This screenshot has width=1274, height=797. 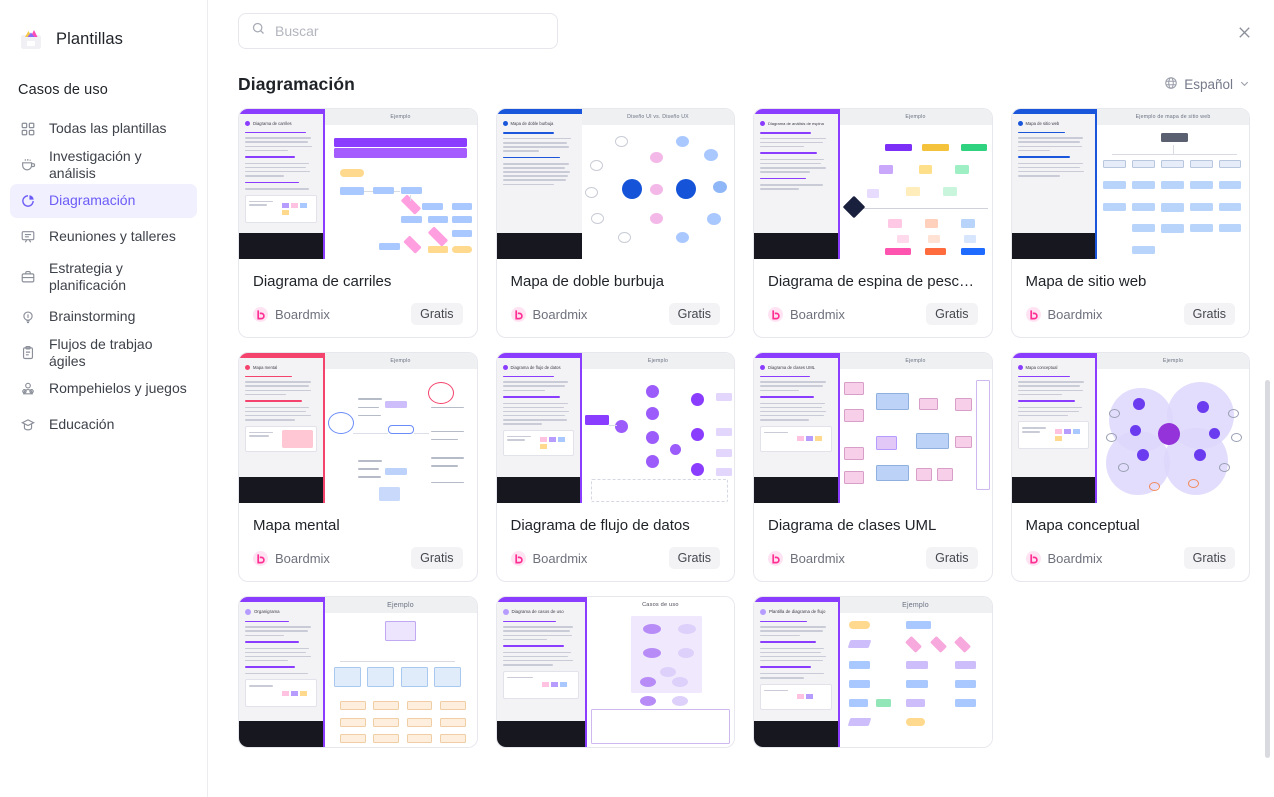 I want to click on search-icon, so click(x=258, y=31).